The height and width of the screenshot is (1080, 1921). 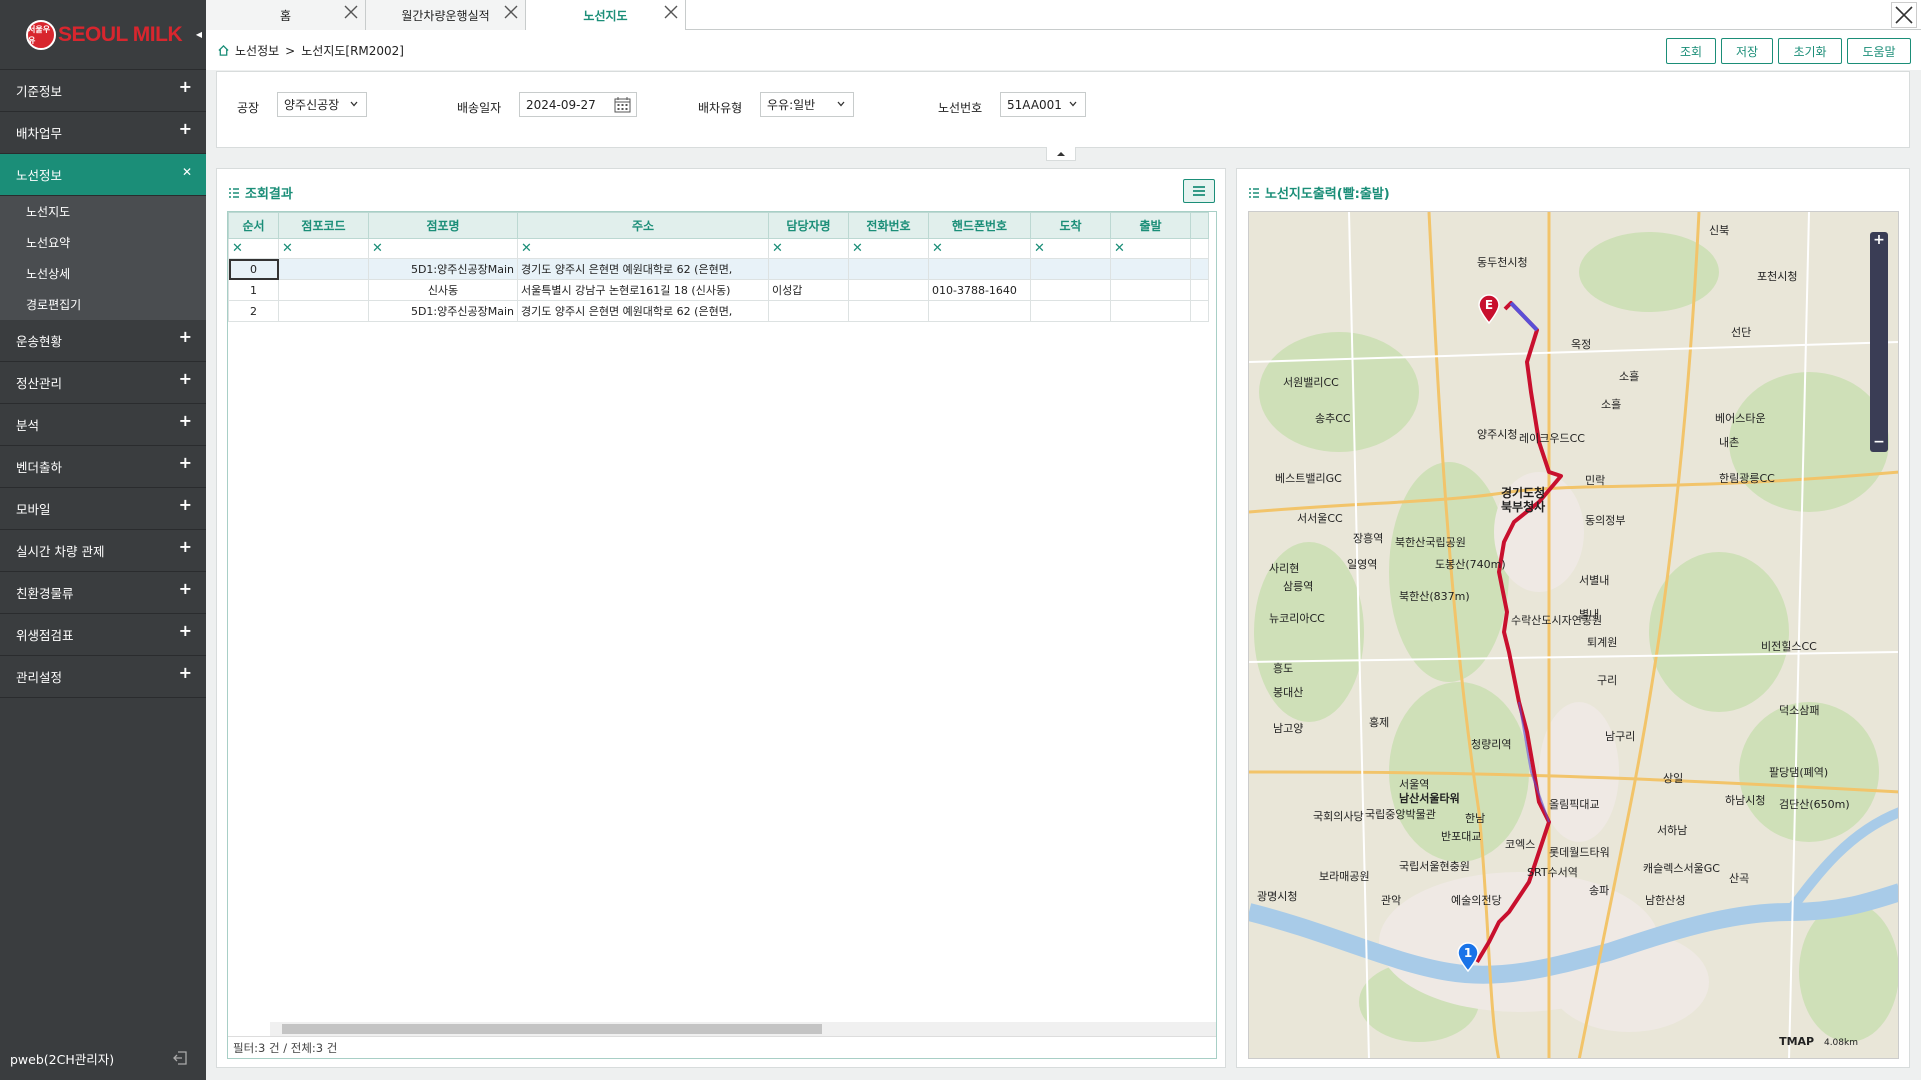 I want to click on col-header-store-code: 점포코드, so click(x=323, y=225).